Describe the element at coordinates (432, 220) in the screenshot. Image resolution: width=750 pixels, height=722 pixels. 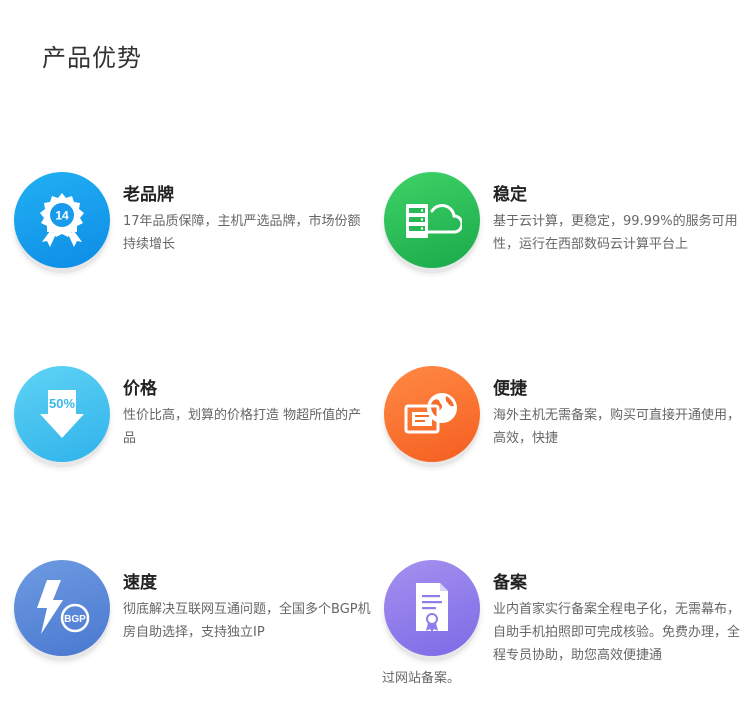
I see `server-cloud-icon` at that location.